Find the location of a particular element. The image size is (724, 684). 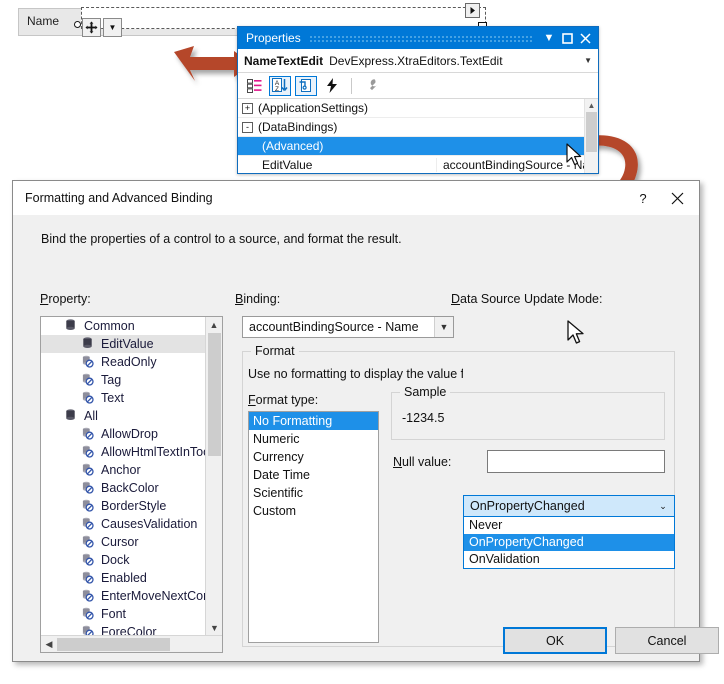

move-icon is located at coordinates (91, 27).